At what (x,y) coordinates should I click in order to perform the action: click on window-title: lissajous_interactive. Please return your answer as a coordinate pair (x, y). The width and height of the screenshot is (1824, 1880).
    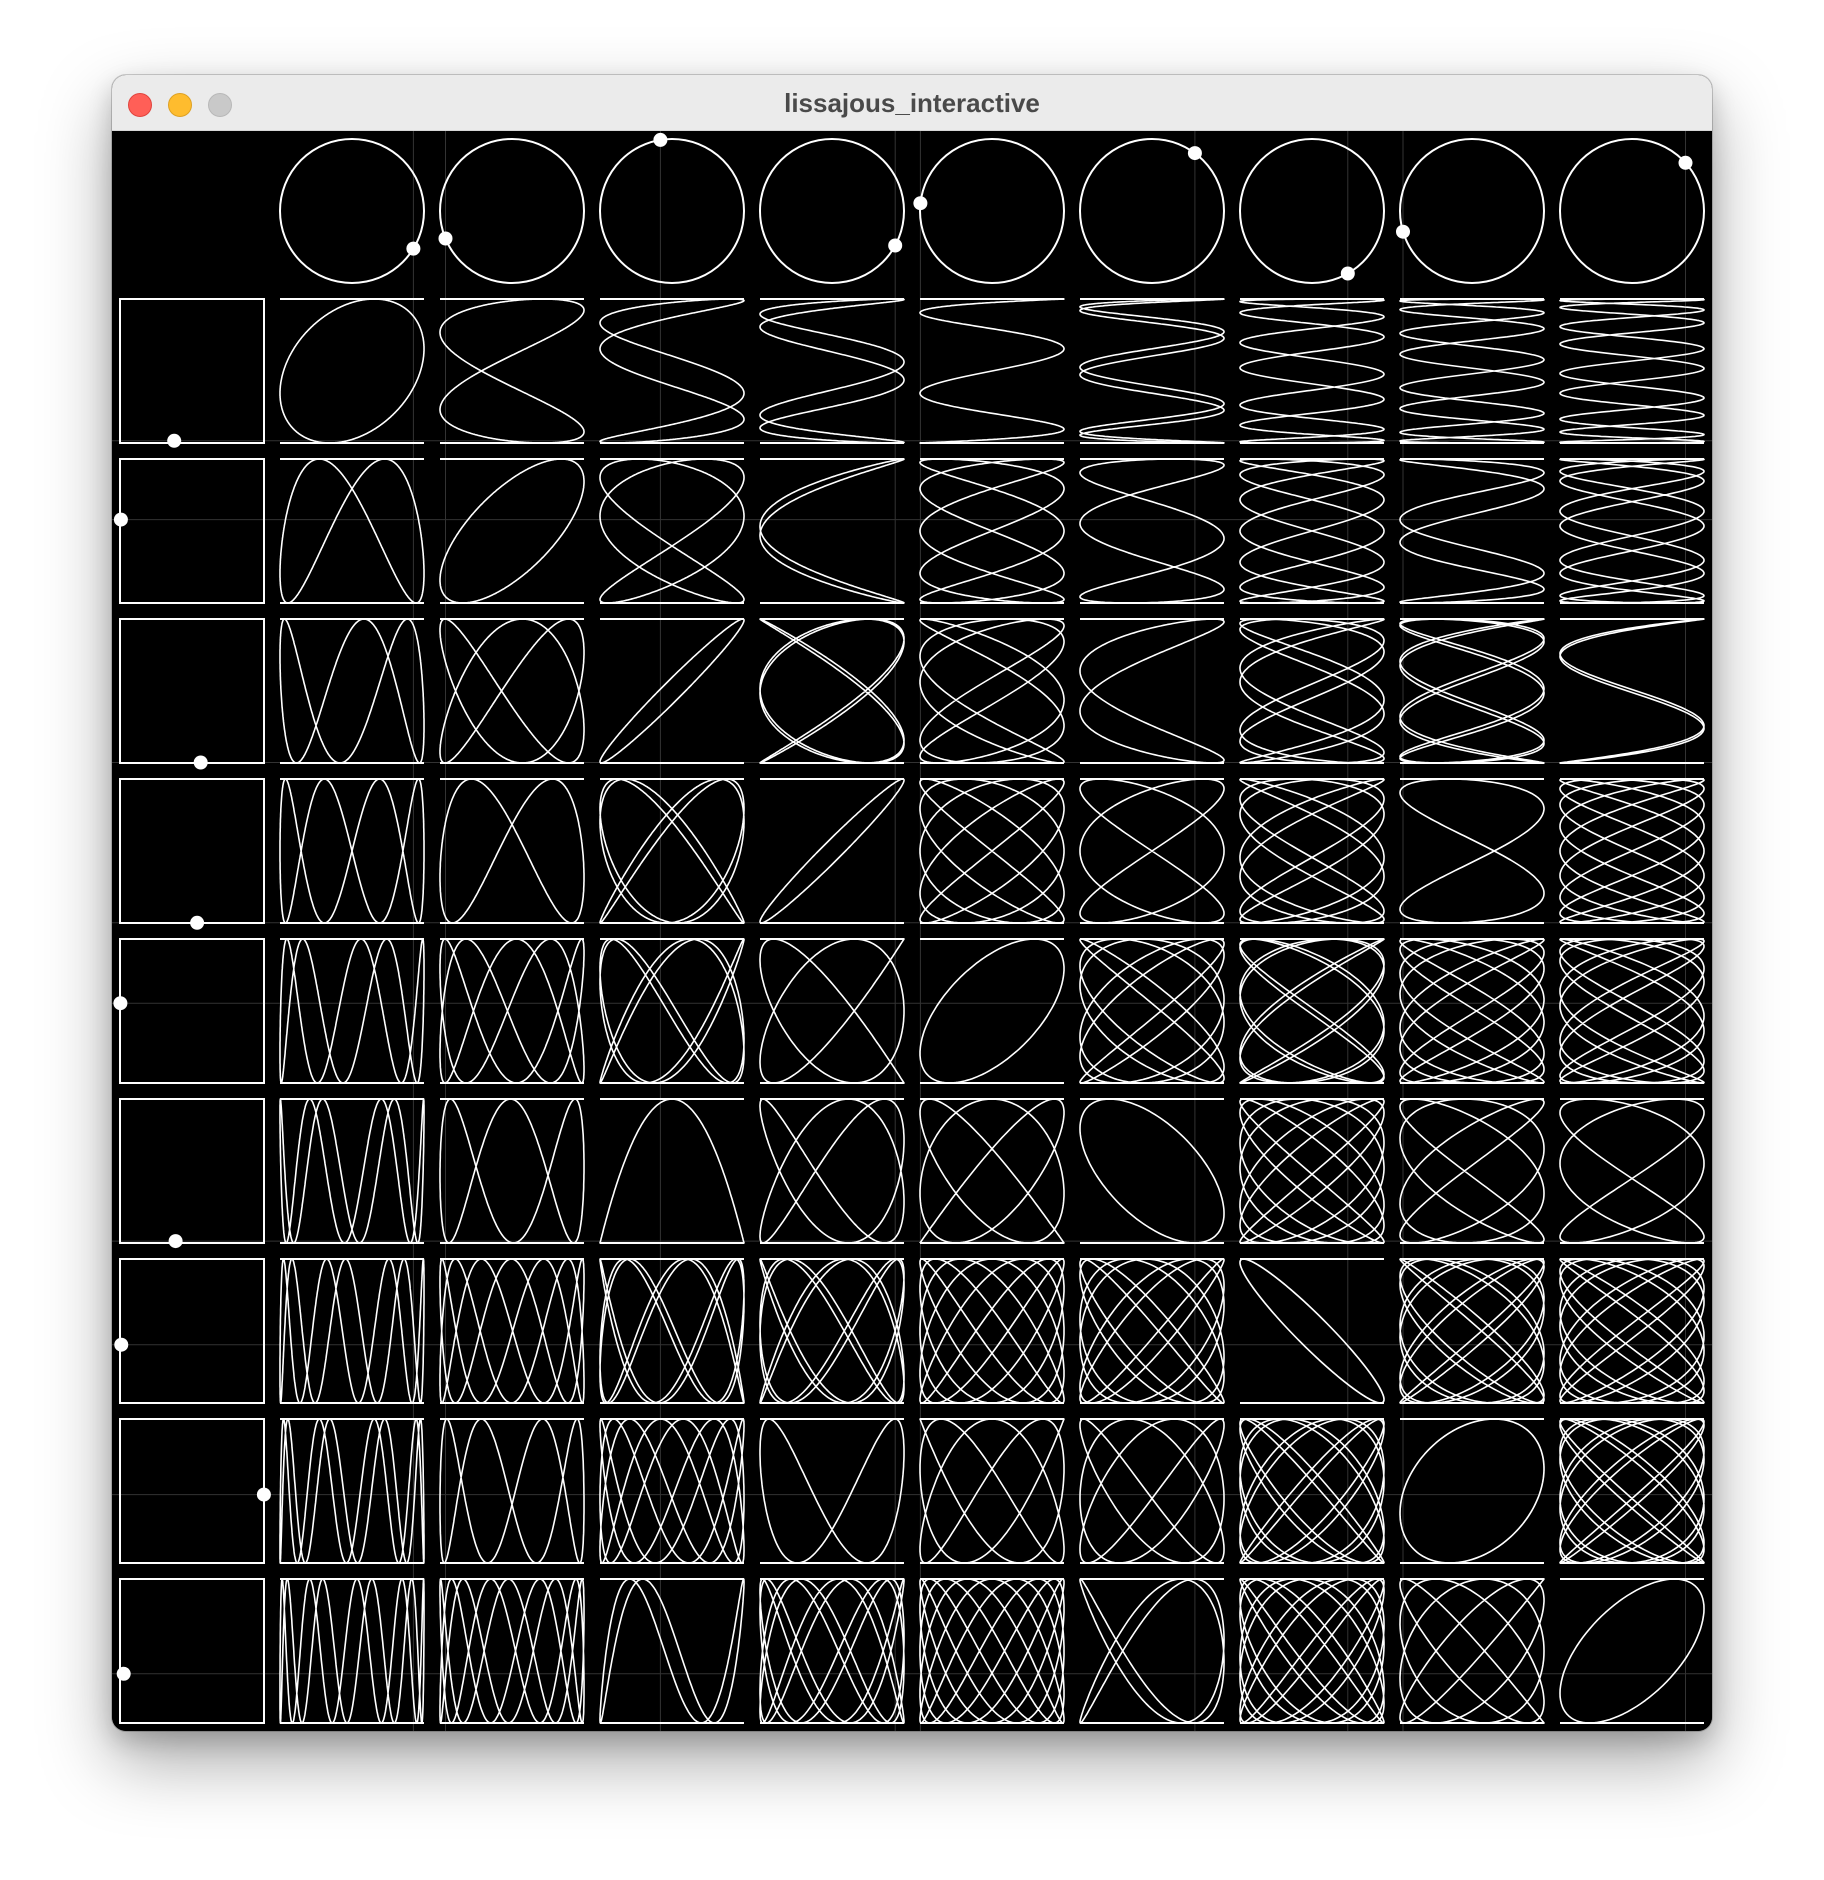
    Looking at the image, I should click on (912, 103).